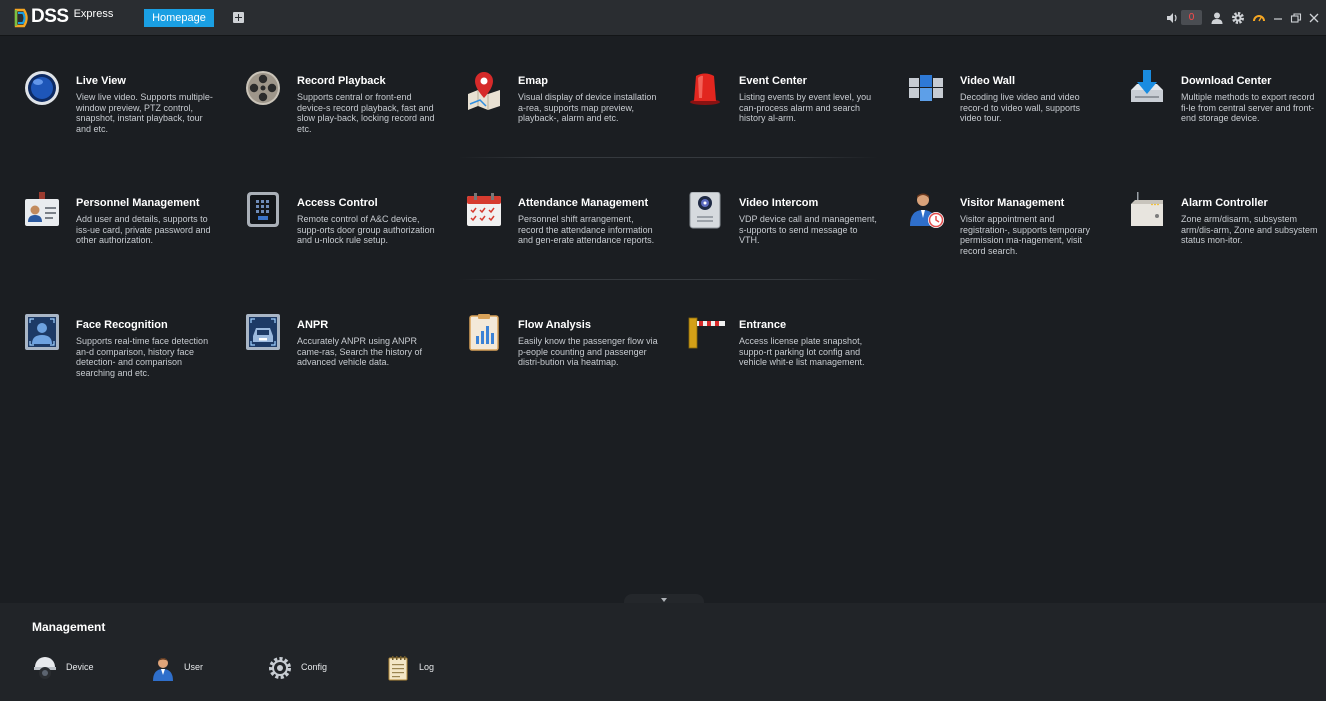 Image resolution: width=1326 pixels, height=701 pixels. What do you see at coordinates (484, 332) in the screenshot?
I see `clipboard-chart-icon` at bounding box center [484, 332].